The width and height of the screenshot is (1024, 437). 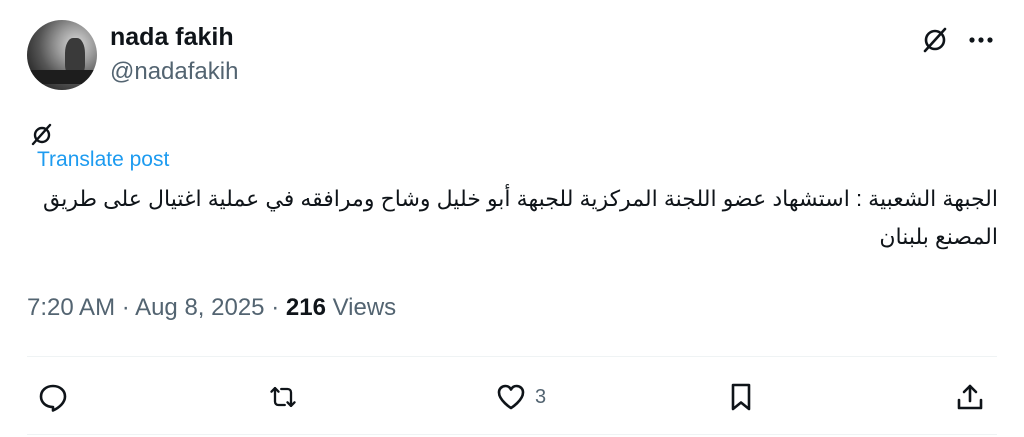 I want to click on reply-icon, so click(x=53, y=398).